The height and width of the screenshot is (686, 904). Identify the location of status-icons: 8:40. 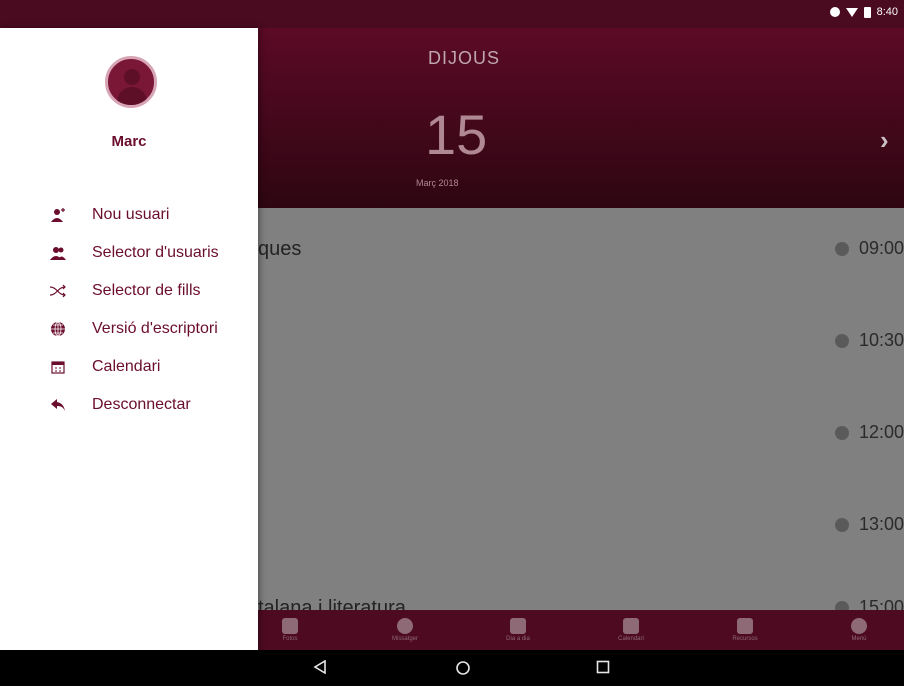
(863, 12).